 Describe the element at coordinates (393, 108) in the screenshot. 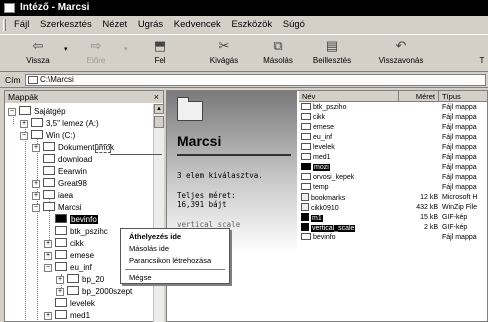

I see `list-item: btk_psziho Fájl mappa` at that location.